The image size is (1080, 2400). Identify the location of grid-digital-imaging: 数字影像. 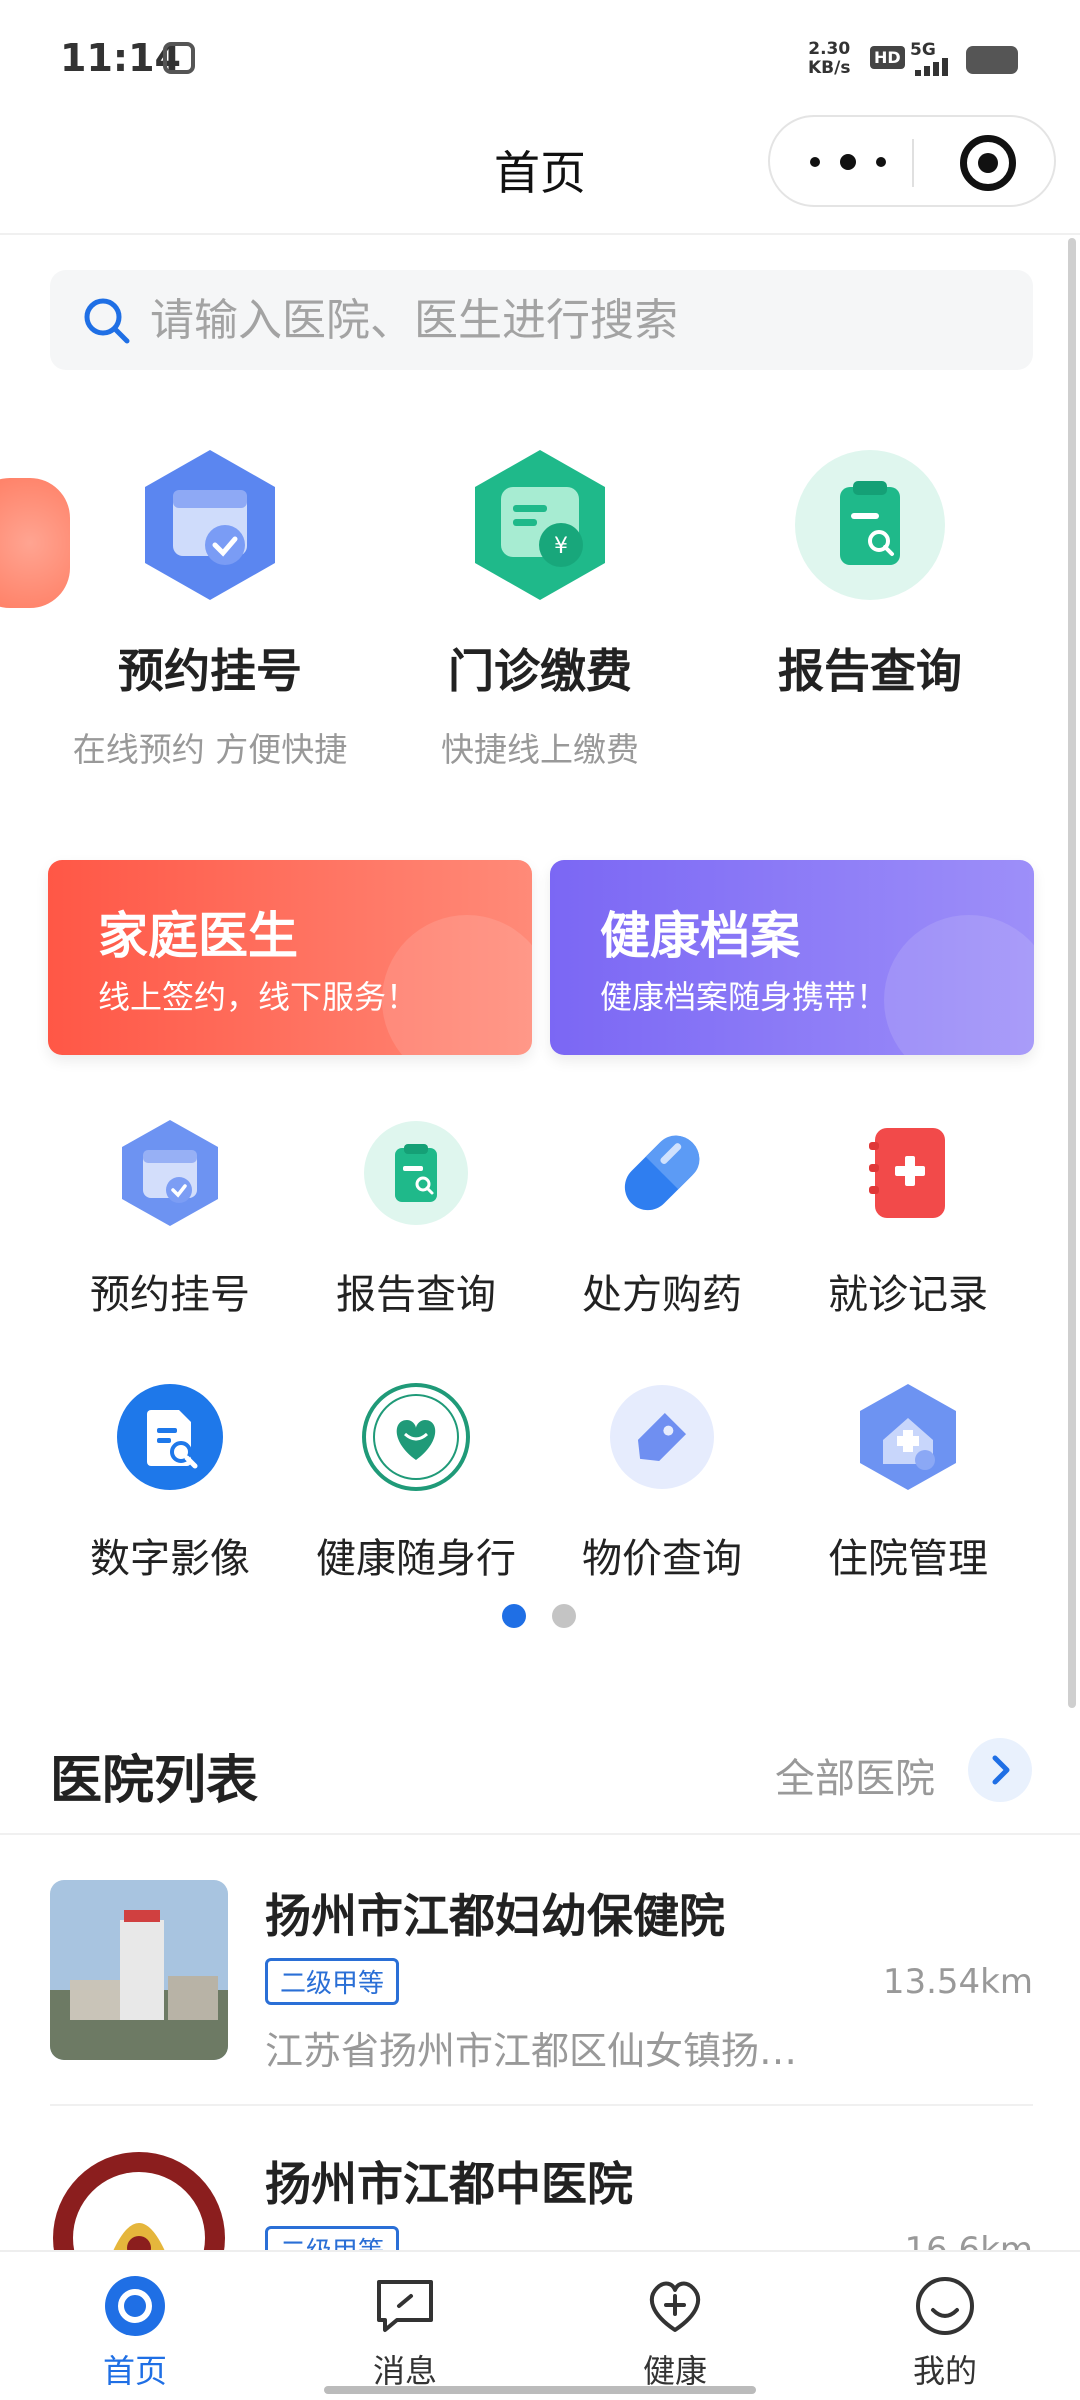
(170, 1483).